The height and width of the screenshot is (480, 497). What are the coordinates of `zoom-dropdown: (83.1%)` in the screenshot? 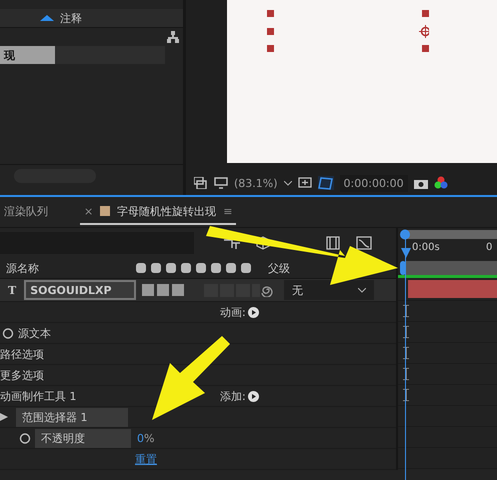 It's located at (256, 183).